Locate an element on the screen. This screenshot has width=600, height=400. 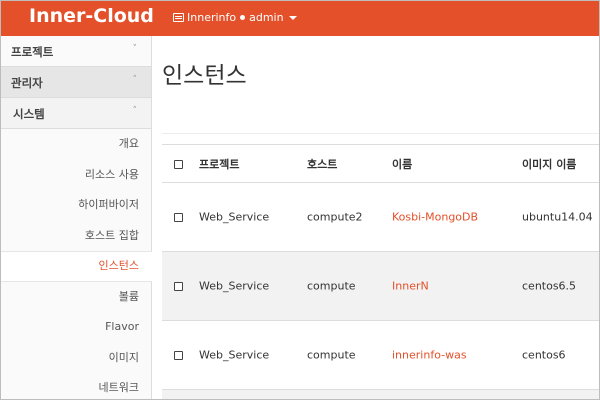
sidebar-section-label: 시스템 is located at coordinates (29, 114).